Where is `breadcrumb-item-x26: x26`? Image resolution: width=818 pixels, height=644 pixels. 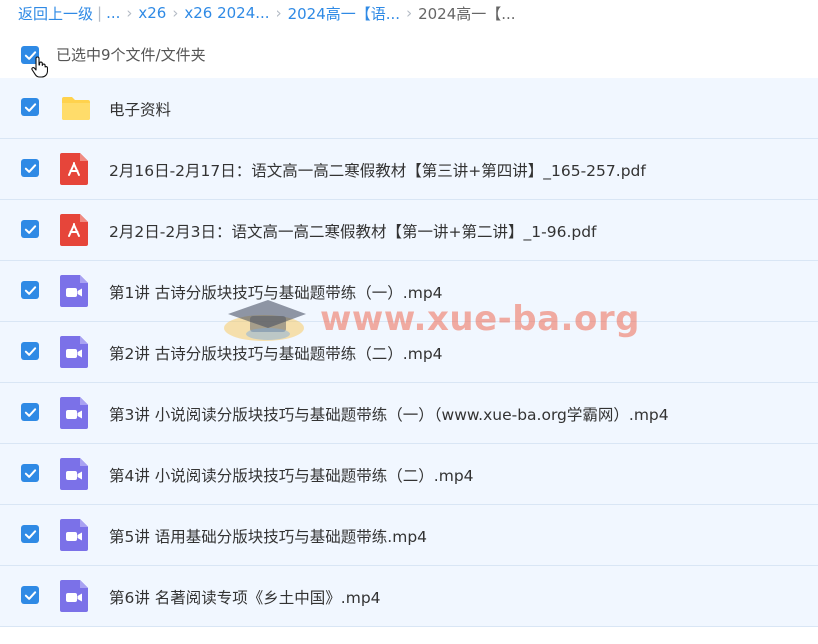 breadcrumb-item-x26: x26 is located at coordinates (152, 13).